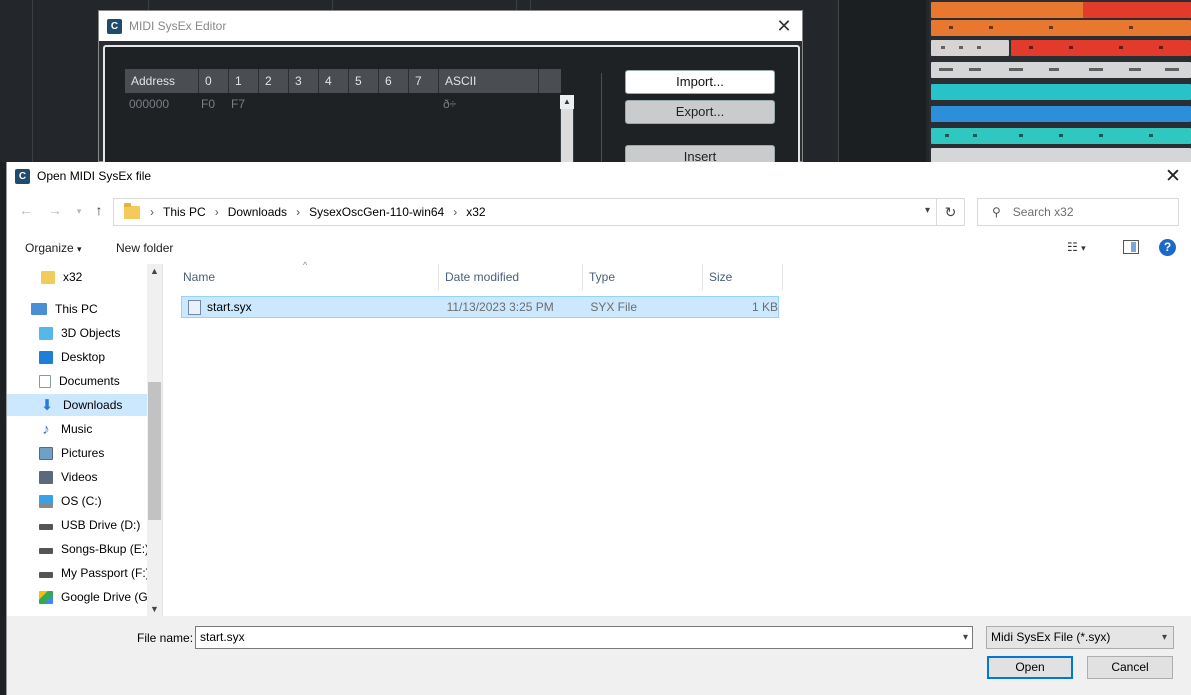  Describe the element at coordinates (184, 212) in the screenshot. I see `breadcrumb-item: This PC` at that location.